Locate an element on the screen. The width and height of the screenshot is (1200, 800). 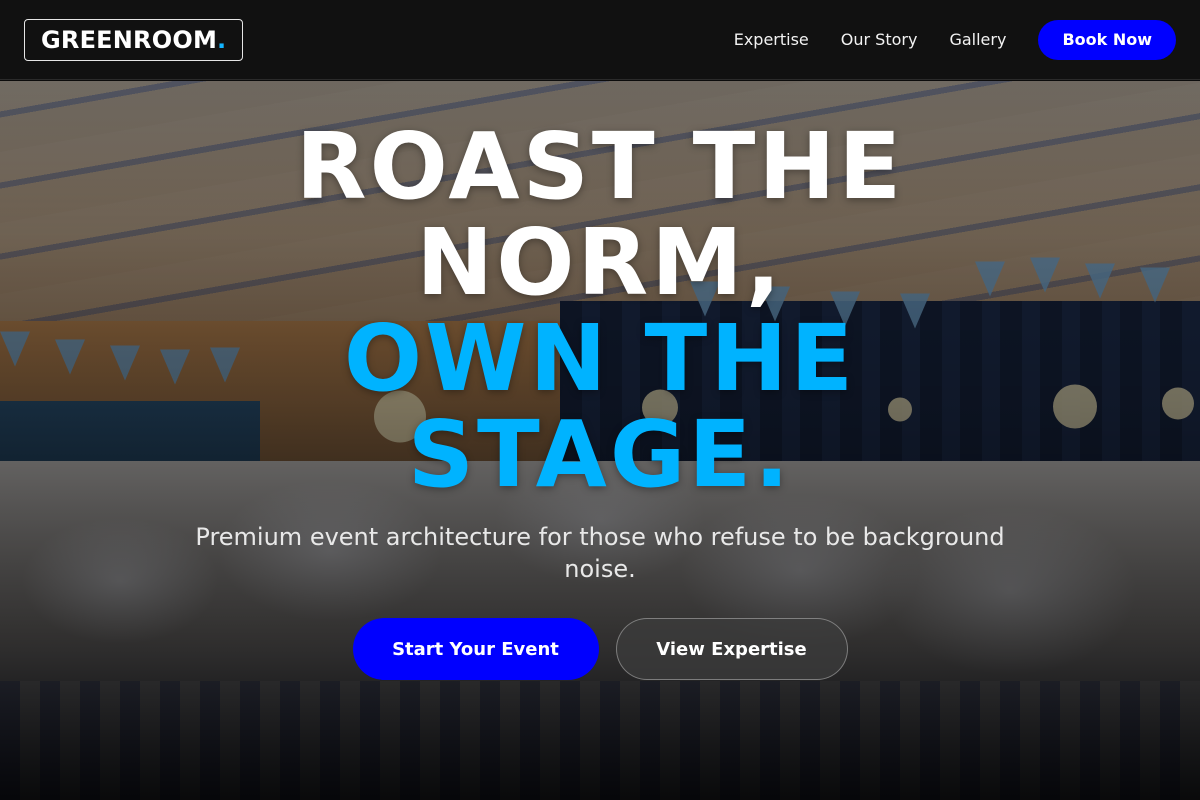
headline-line-2: NORM, is located at coordinates (600, 262).